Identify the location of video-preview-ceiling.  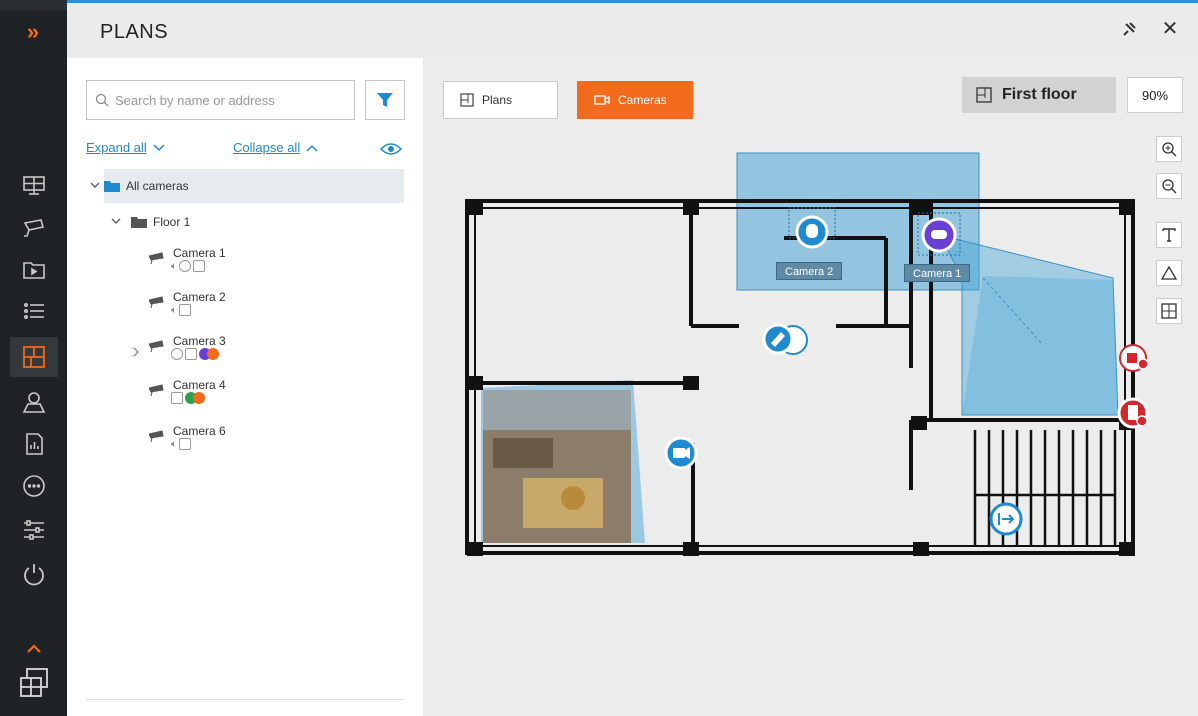
(557, 410).